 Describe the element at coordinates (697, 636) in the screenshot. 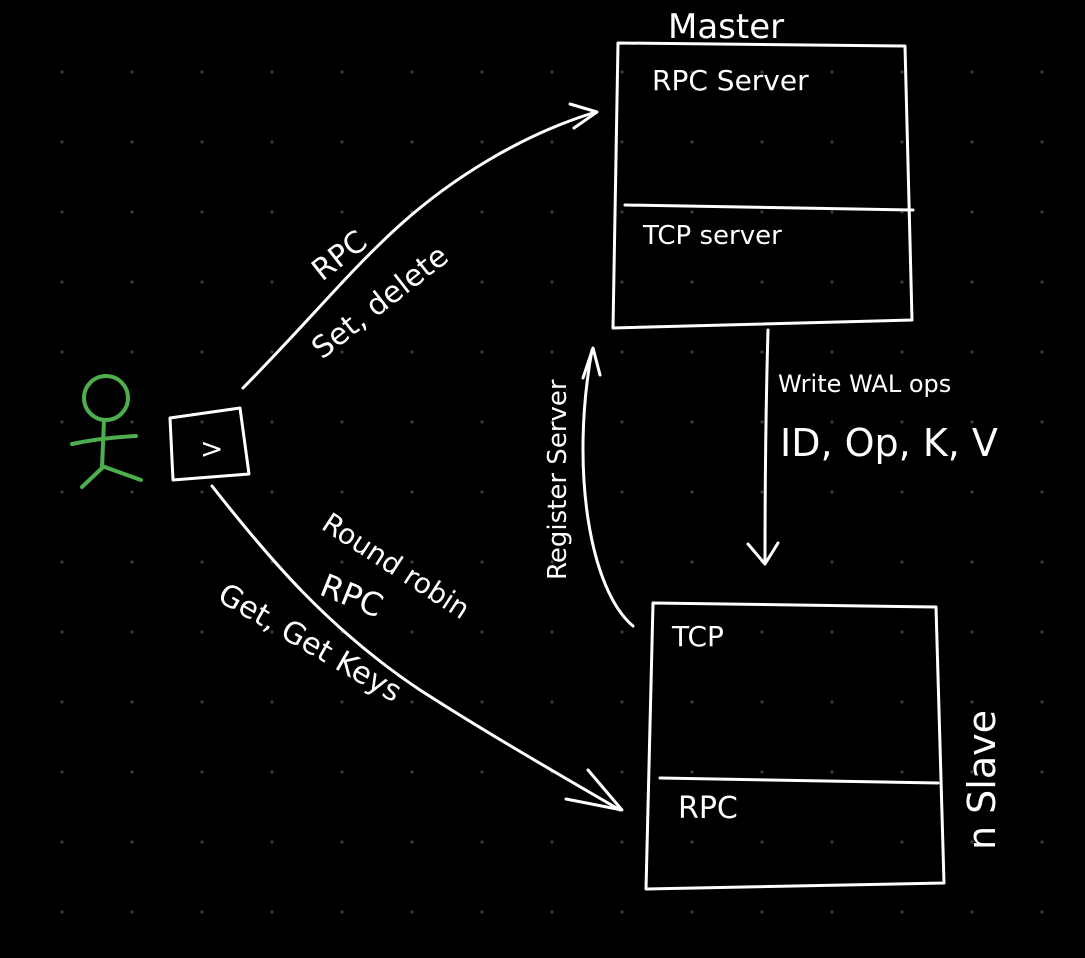

I see `slave-tcp-section-label: TCP` at that location.